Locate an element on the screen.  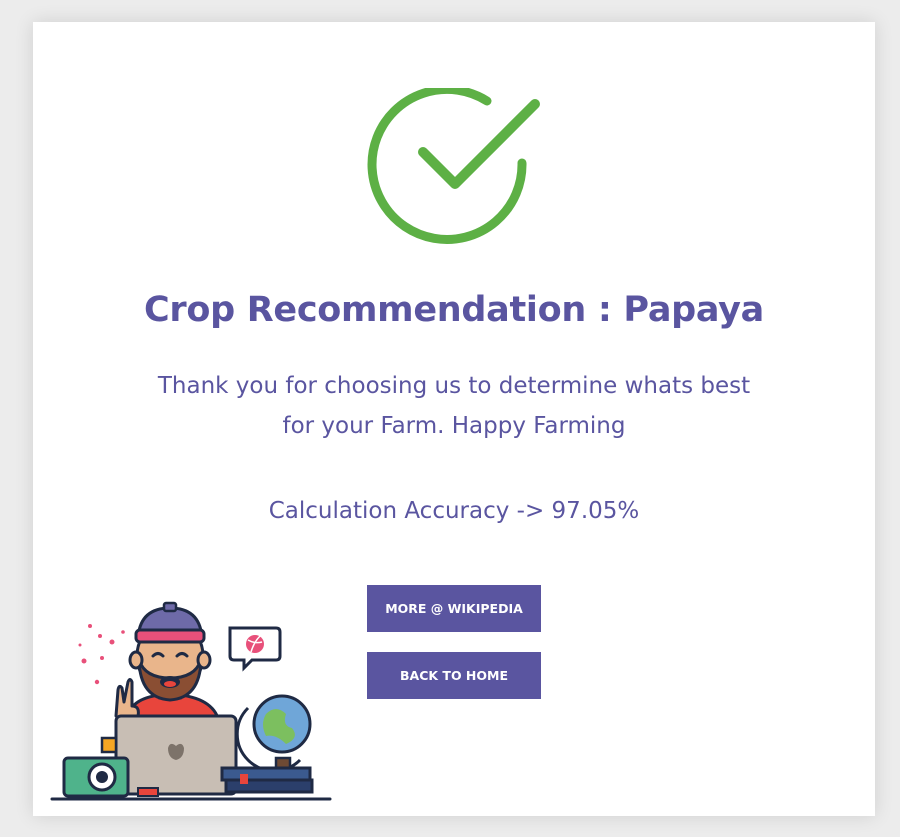
books-icon is located at coordinates (267, 780).